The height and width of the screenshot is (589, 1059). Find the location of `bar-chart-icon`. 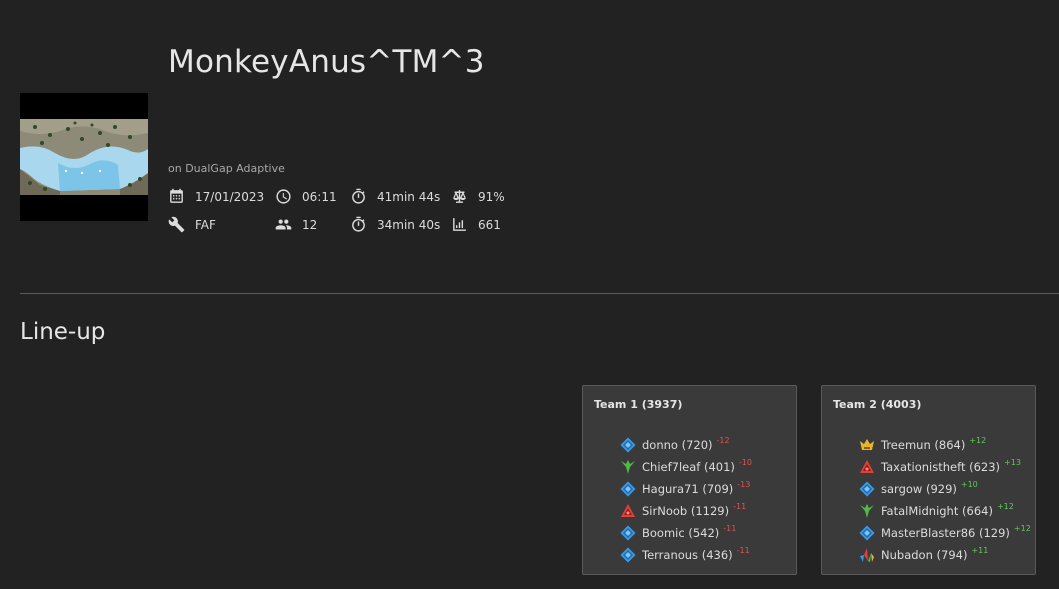

bar-chart-icon is located at coordinates (459, 224).